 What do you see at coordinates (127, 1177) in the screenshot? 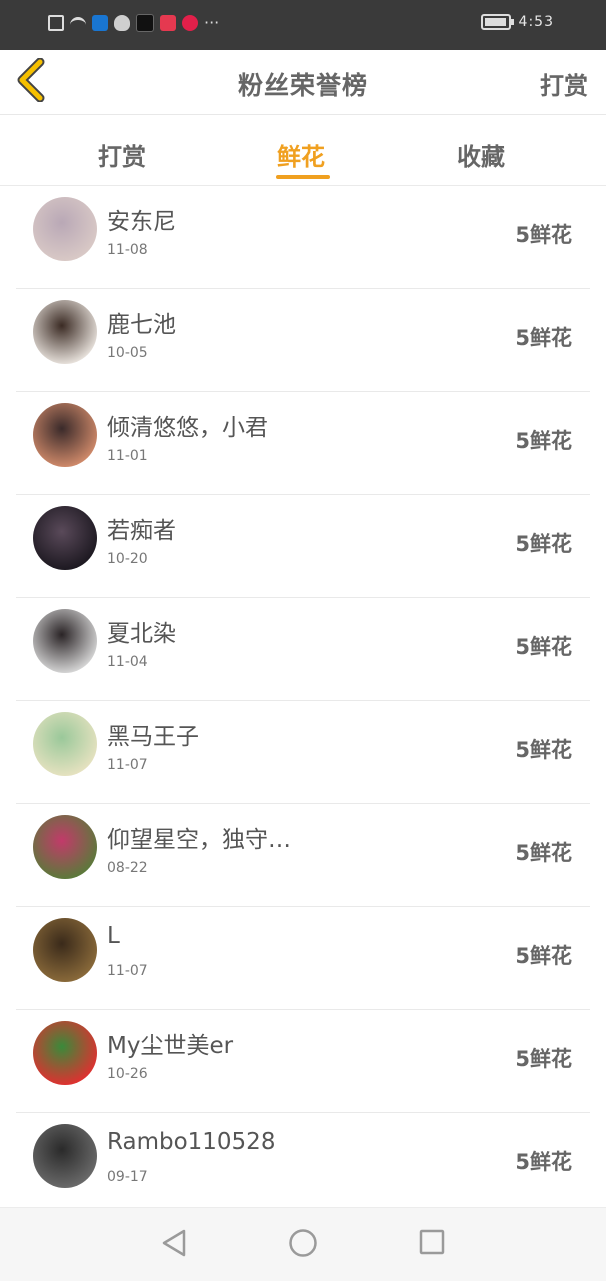
I see `fan-date: 09-17` at bounding box center [127, 1177].